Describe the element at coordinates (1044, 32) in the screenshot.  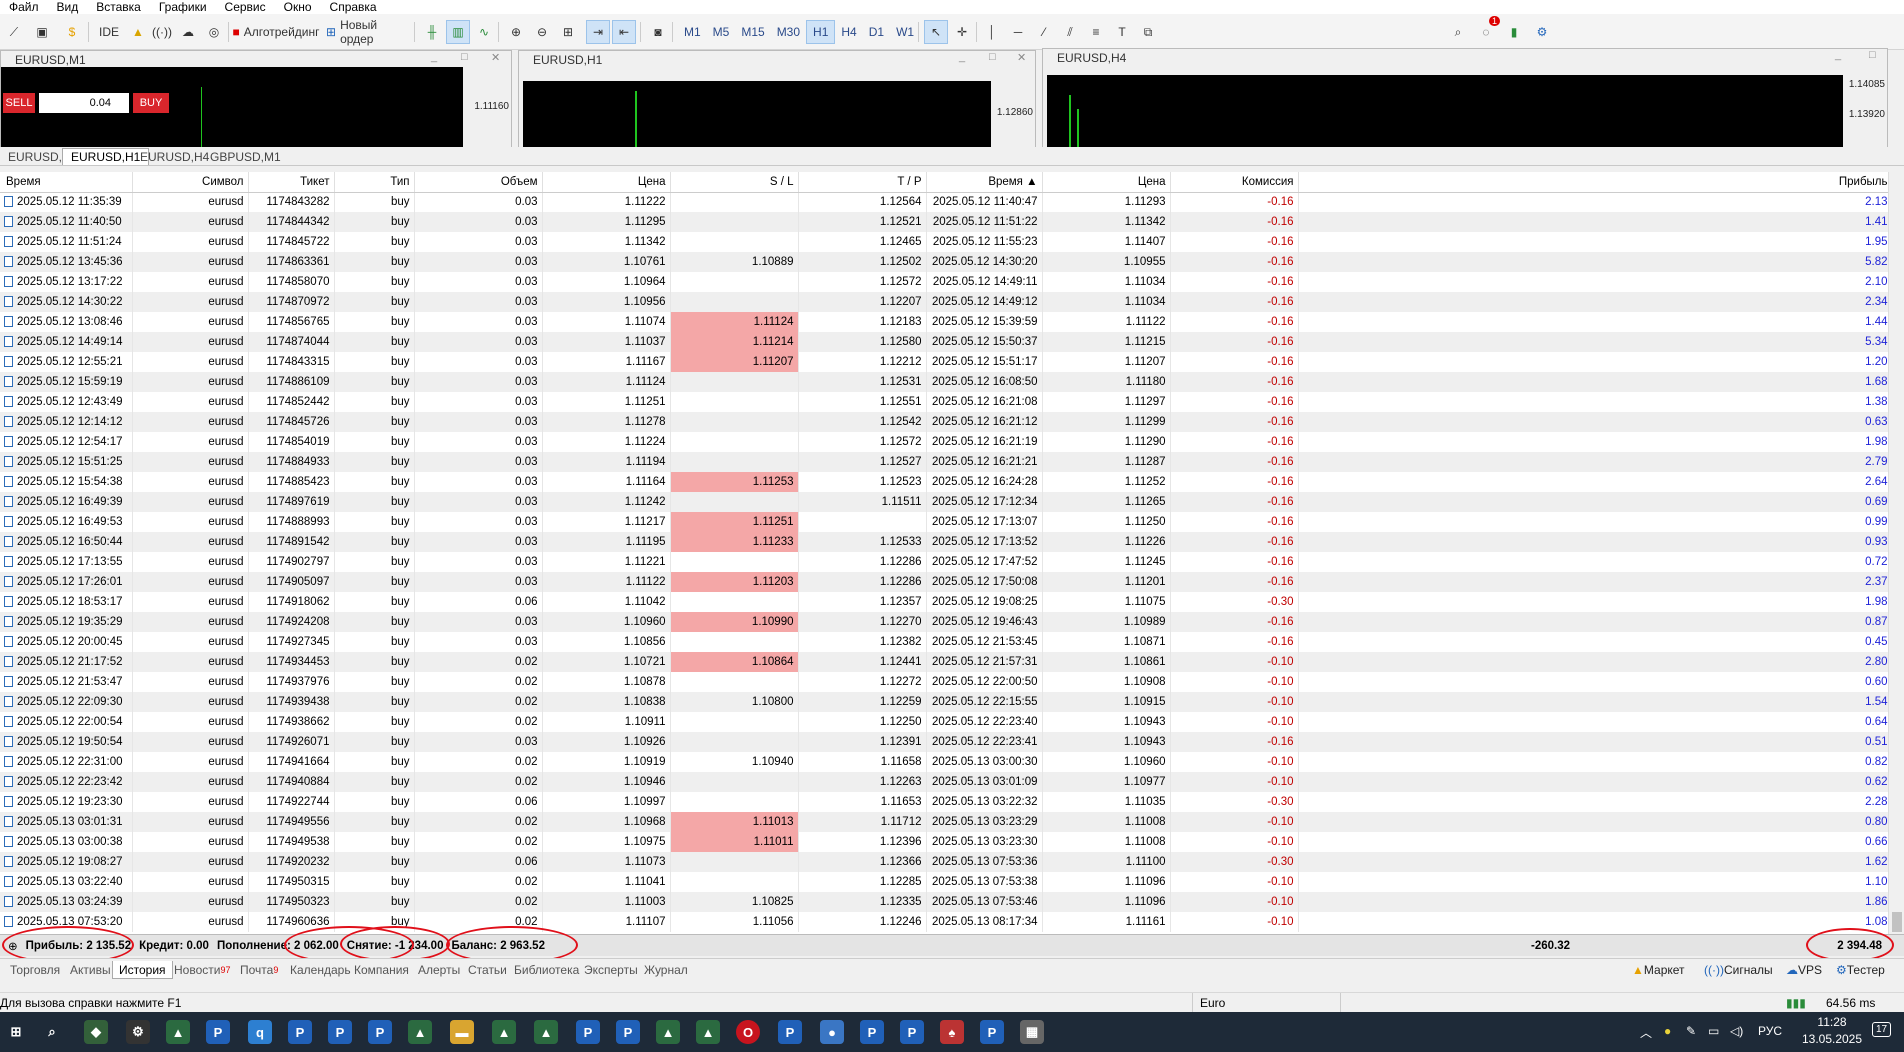
I see `trendline-icon: ⁄` at that location.